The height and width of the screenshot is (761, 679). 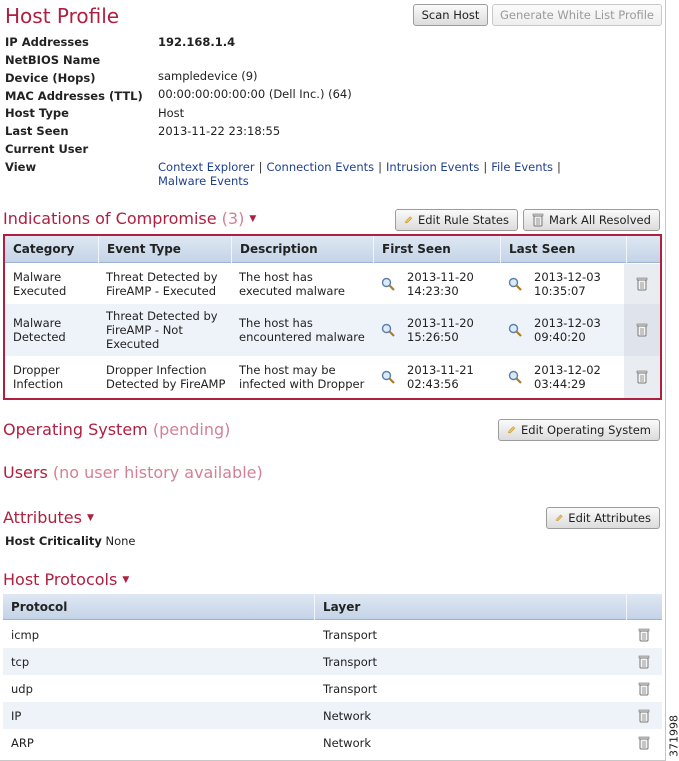 What do you see at coordinates (157, 472) in the screenshot?
I see `users-status: (no user history available)` at bounding box center [157, 472].